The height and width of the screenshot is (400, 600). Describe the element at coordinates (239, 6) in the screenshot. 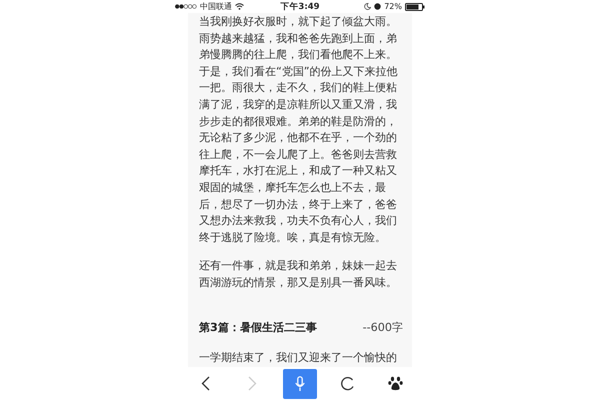

I see `wifi-icon` at that location.